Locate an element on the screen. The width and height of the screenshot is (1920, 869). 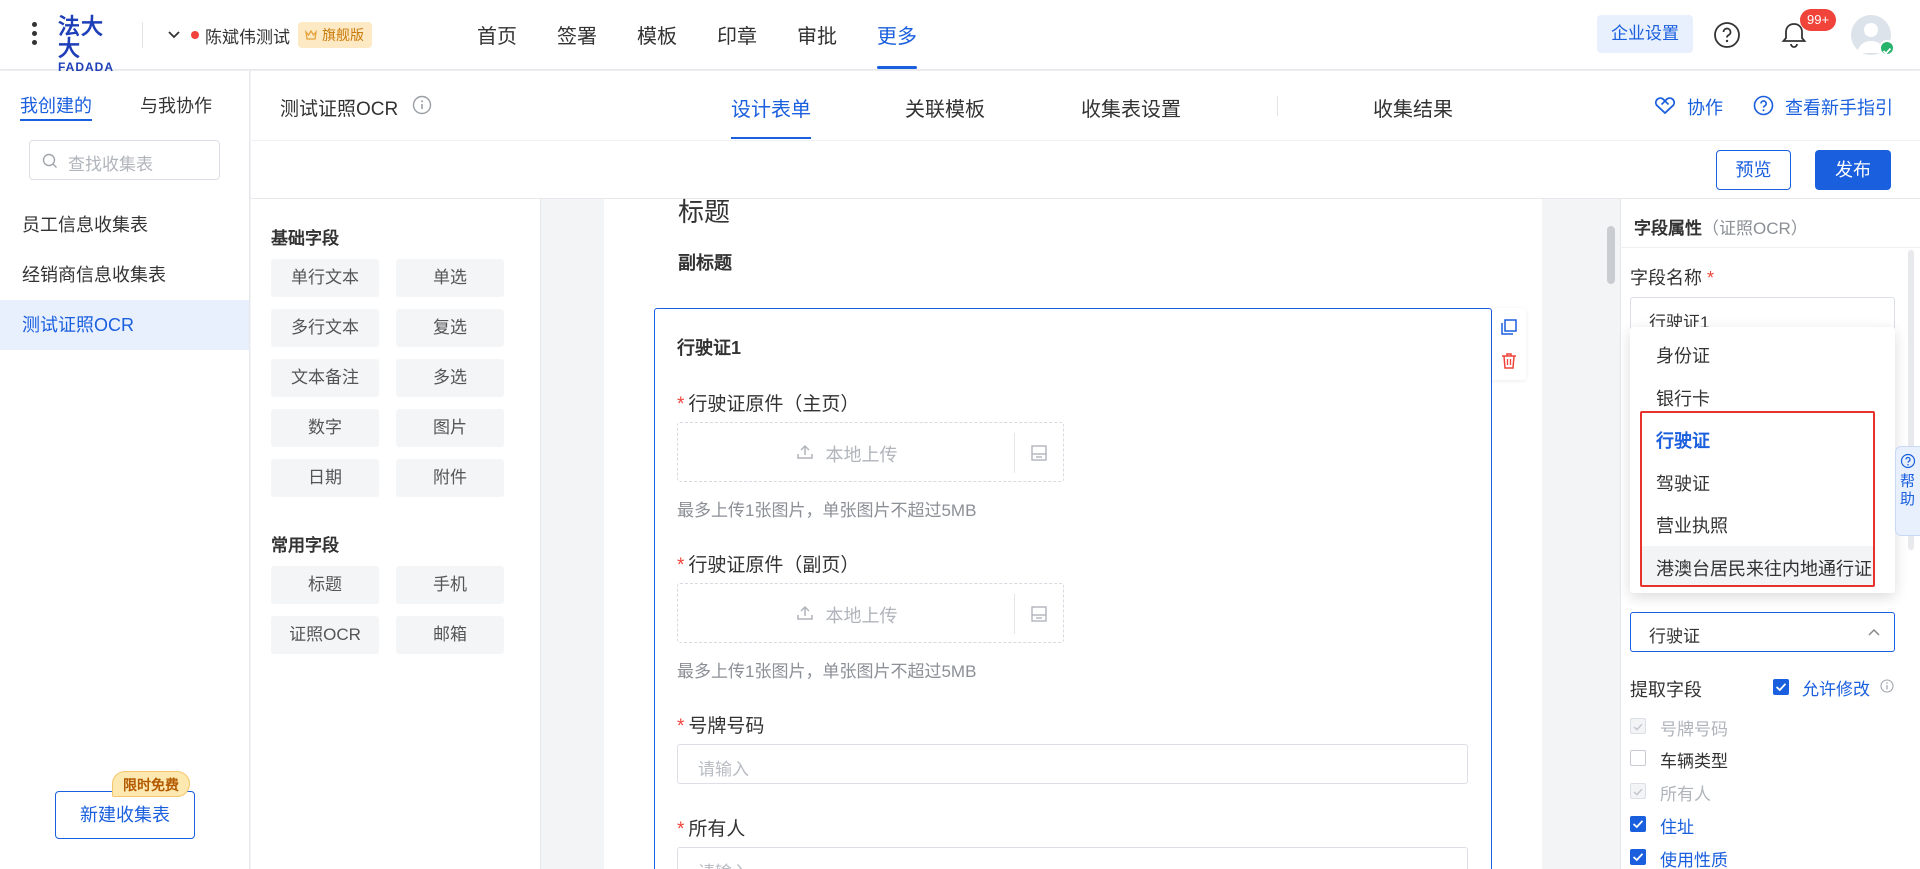
crown-icon is located at coordinates (311, 34).